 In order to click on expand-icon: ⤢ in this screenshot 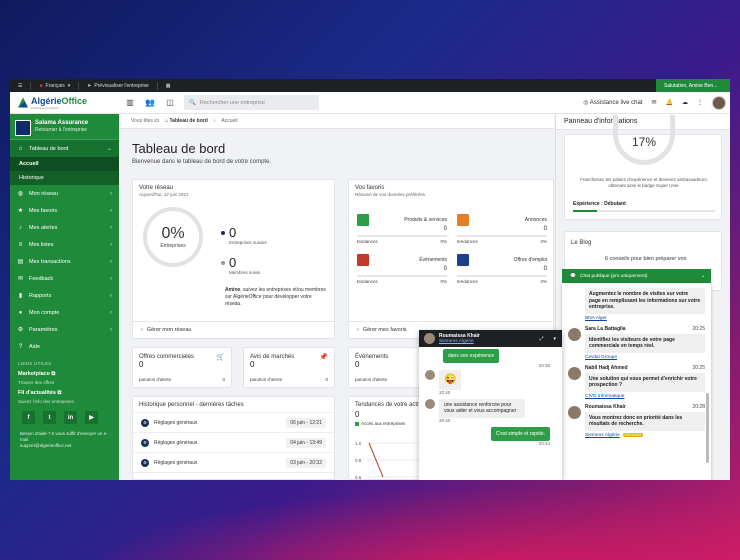, I will do `click(541, 339)`.